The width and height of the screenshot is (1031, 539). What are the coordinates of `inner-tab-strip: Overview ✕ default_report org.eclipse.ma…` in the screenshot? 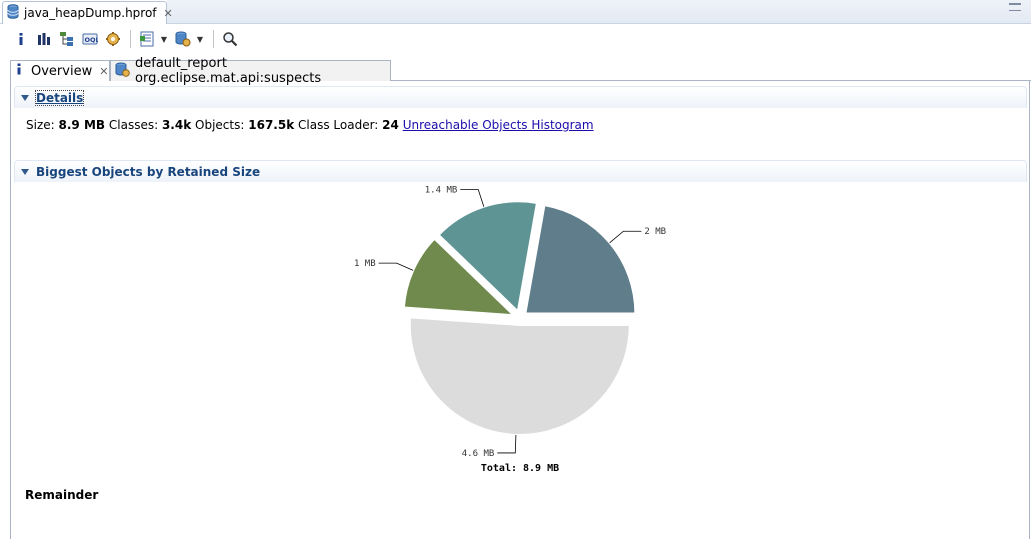 It's located at (520, 71).